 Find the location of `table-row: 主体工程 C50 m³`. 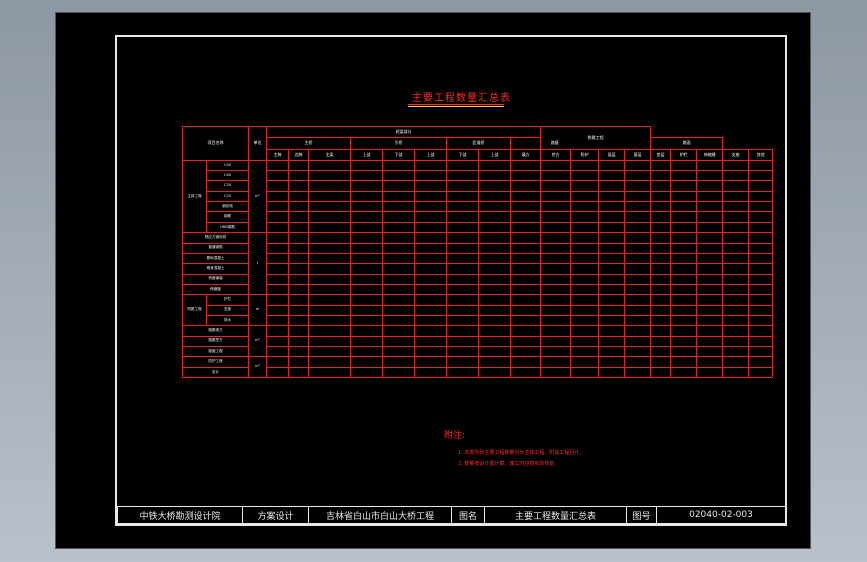

table-row: 主体工程 C50 m³ is located at coordinates (478, 196).